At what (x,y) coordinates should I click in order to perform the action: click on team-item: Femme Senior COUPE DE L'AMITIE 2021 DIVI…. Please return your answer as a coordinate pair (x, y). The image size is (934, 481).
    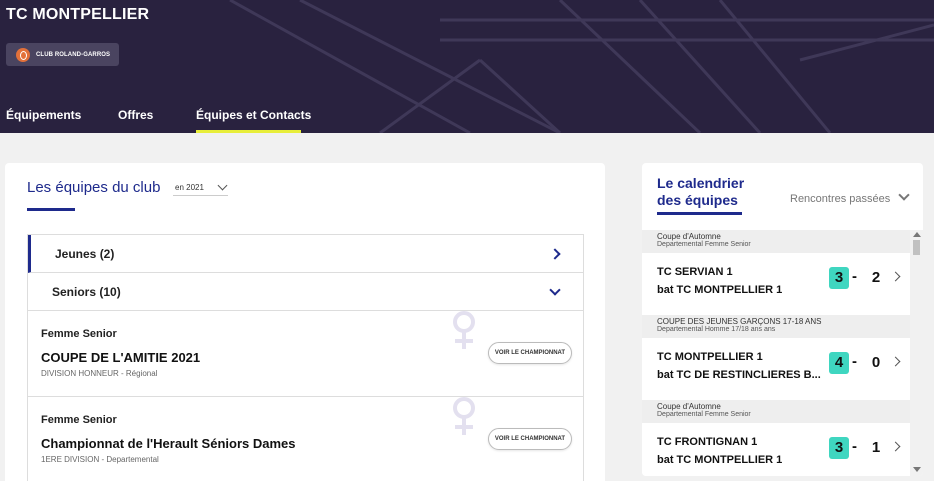
    Looking at the image, I should click on (305, 354).